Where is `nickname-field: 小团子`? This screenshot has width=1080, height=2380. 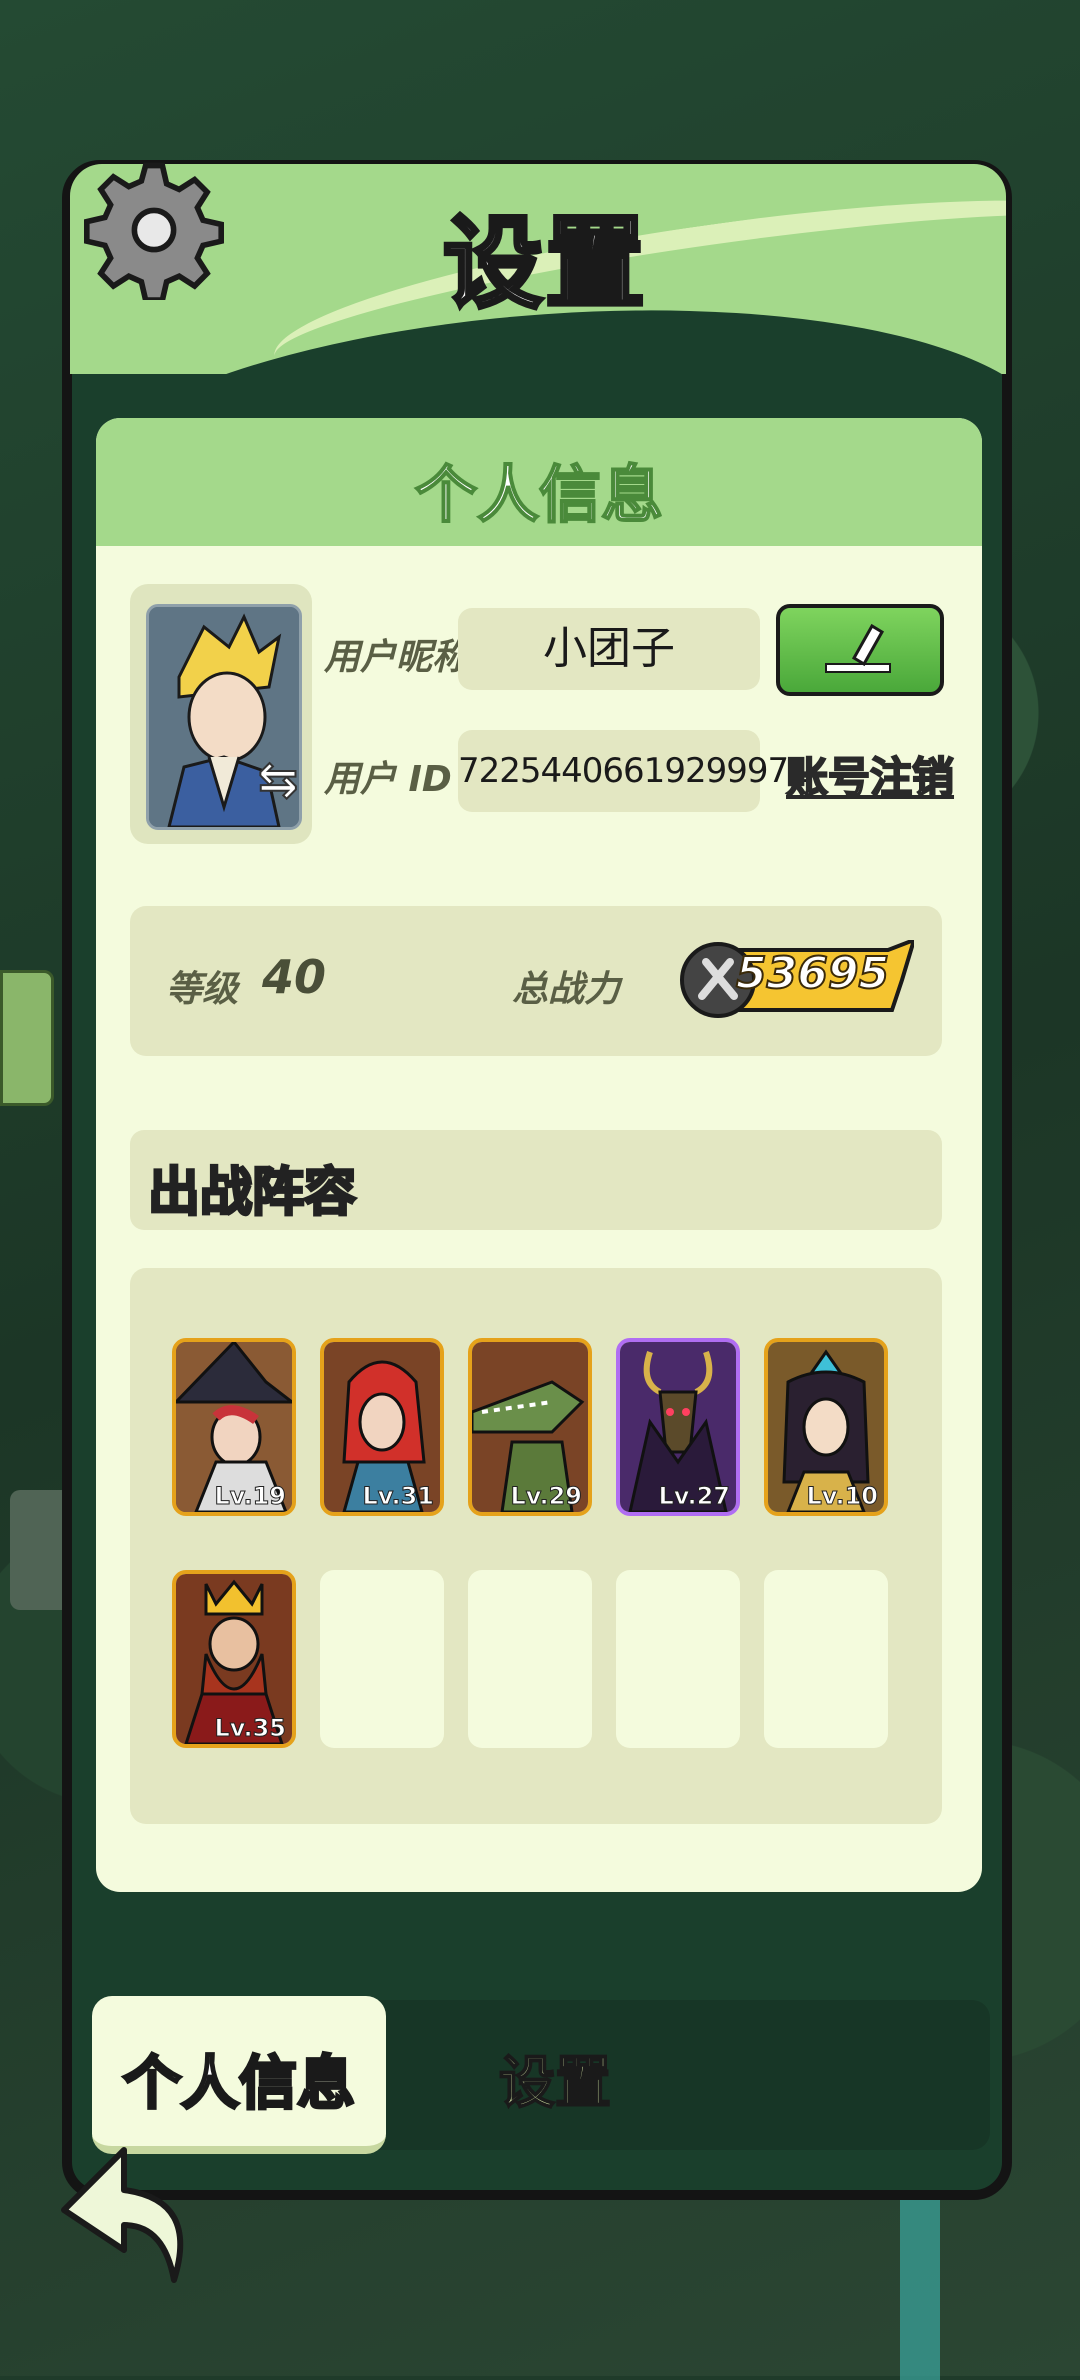 nickname-field: 小团子 is located at coordinates (609, 649).